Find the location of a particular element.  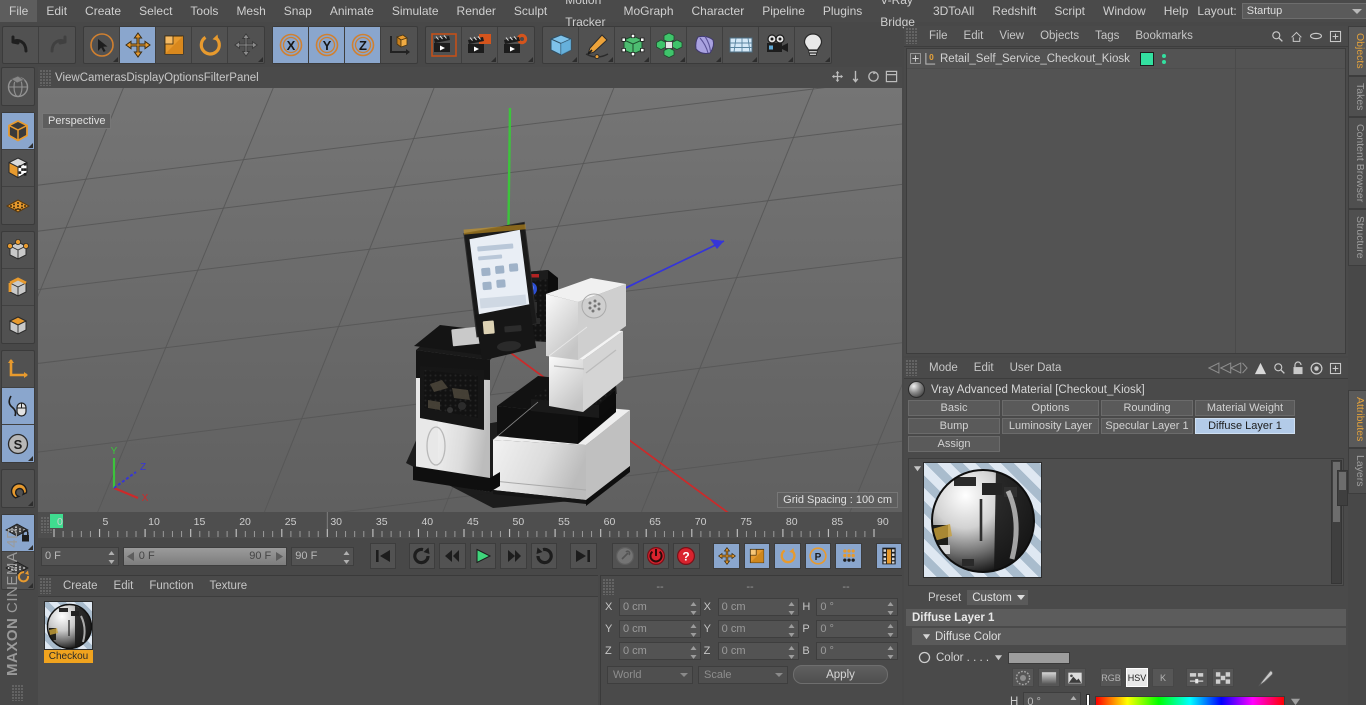

live-selection-icon is located at coordinates (102, 44).